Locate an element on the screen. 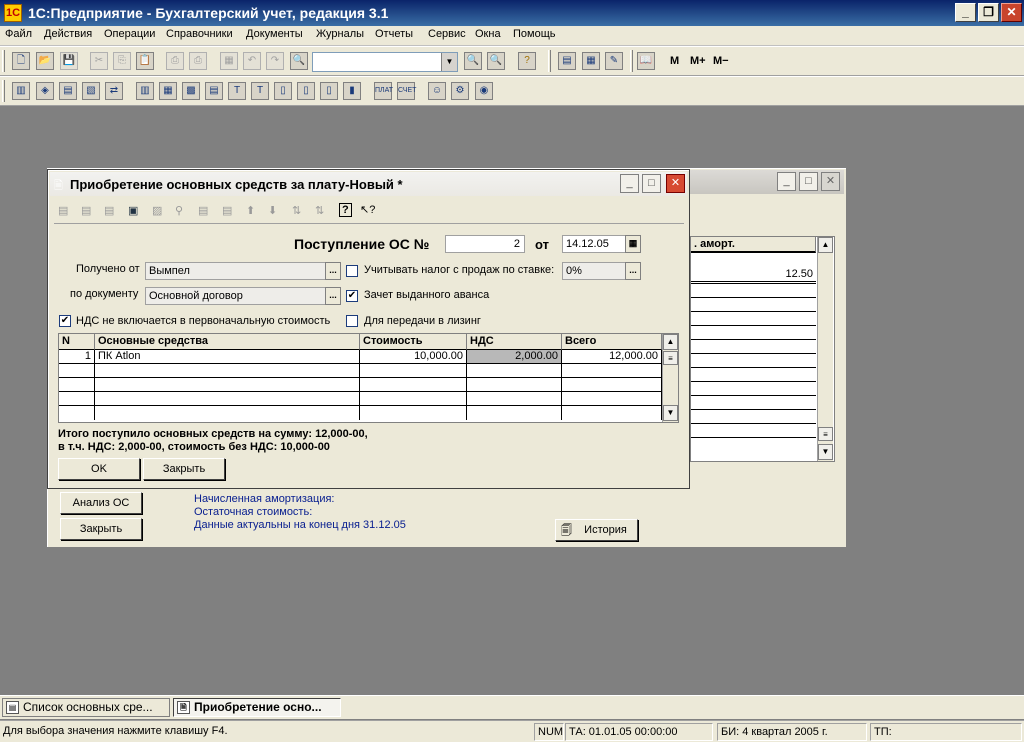 The height and width of the screenshot is (742, 1024). menu-help: Помощь is located at coordinates (534, 34).